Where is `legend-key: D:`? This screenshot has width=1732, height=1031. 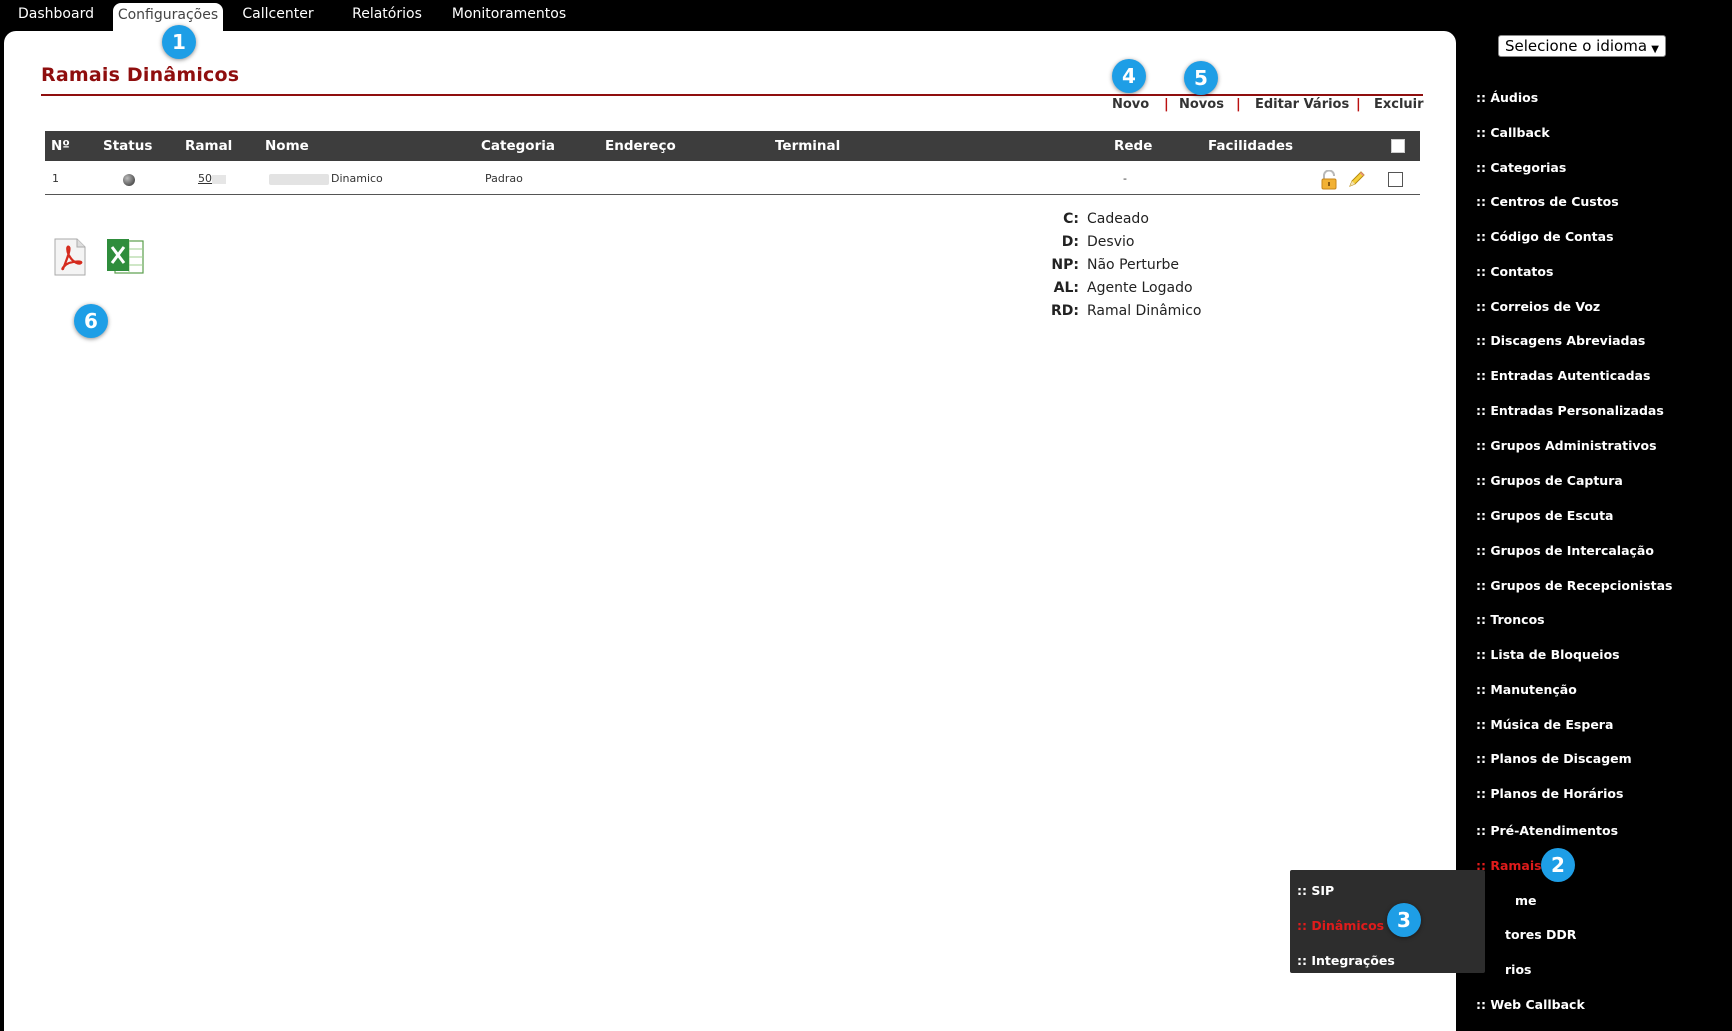 legend-key: D: is located at coordinates (1070, 242).